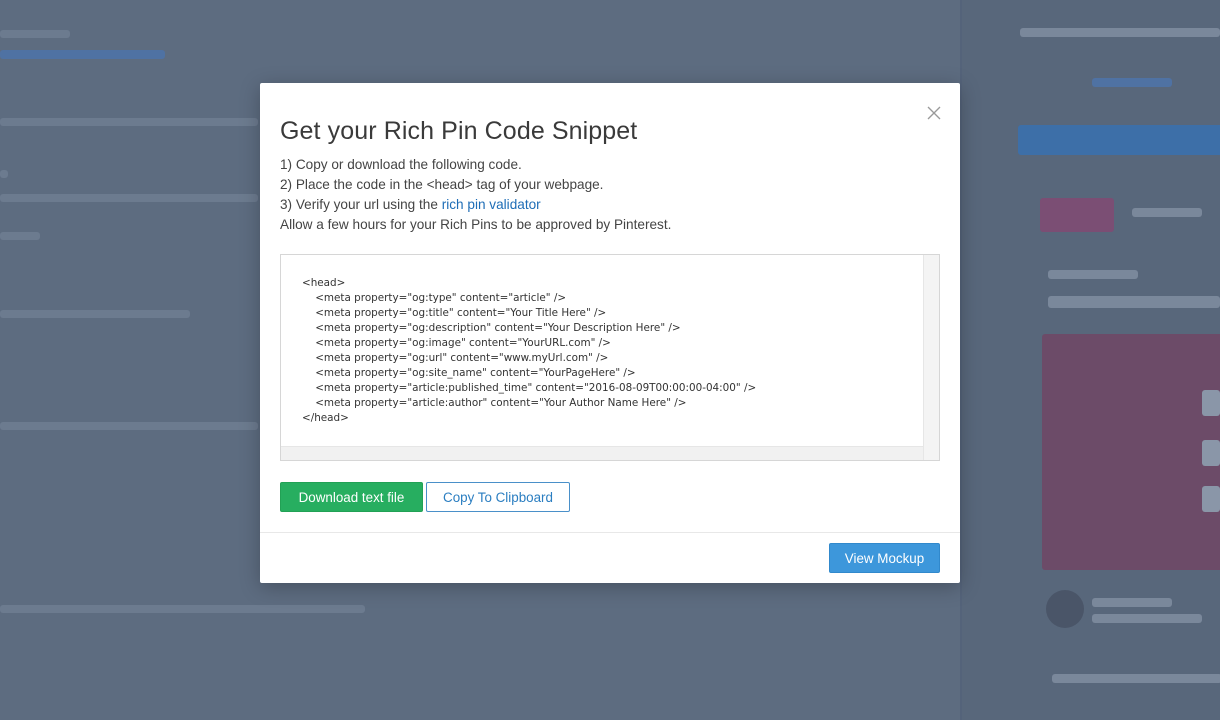 The width and height of the screenshot is (1220, 720). What do you see at coordinates (610, 532) in the screenshot?
I see `footer-divider` at bounding box center [610, 532].